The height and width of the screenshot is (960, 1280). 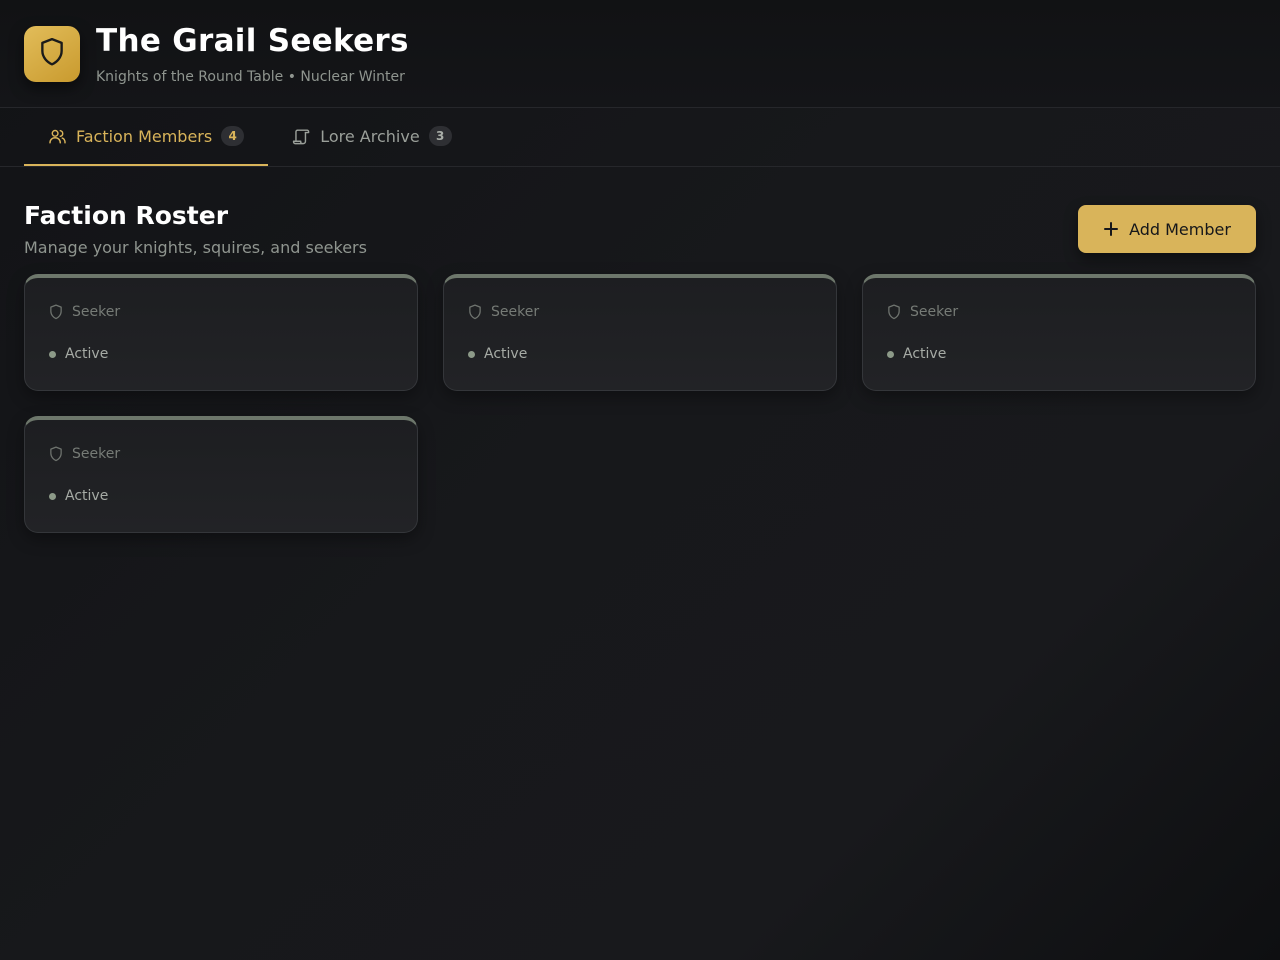 I want to click on app-logo, so click(x=52, y=53).